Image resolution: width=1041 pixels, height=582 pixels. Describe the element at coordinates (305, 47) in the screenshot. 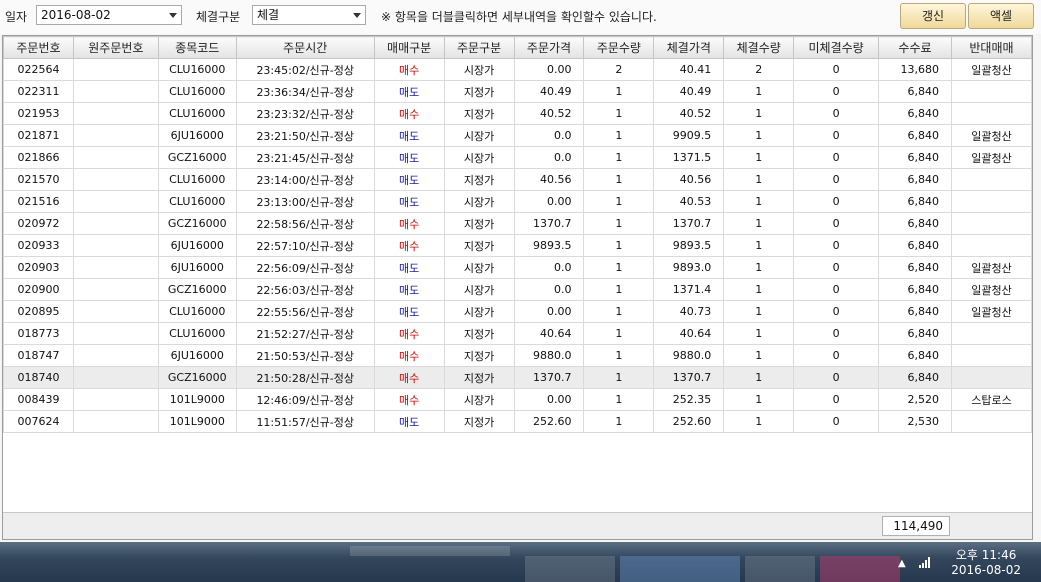

I see `column-header-order-time: 주문시간` at that location.